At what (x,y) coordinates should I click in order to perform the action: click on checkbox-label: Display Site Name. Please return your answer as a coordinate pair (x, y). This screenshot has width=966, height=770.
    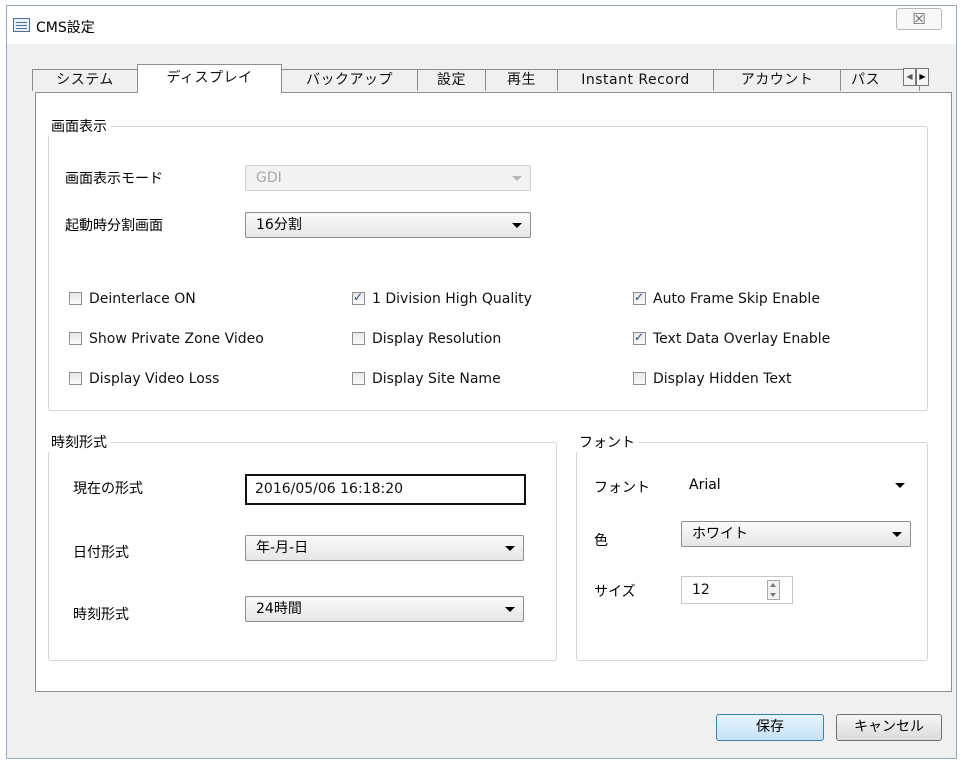
    Looking at the image, I should click on (436, 379).